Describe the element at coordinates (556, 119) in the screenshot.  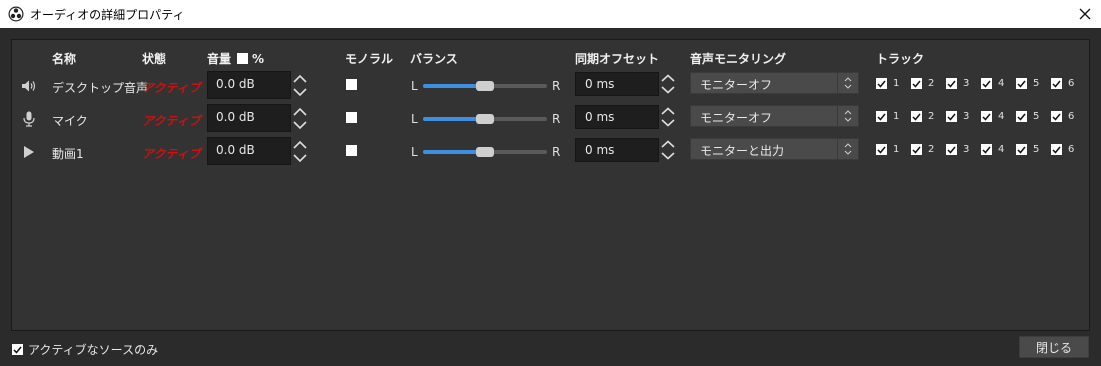
I see `balance-right-label: R` at that location.